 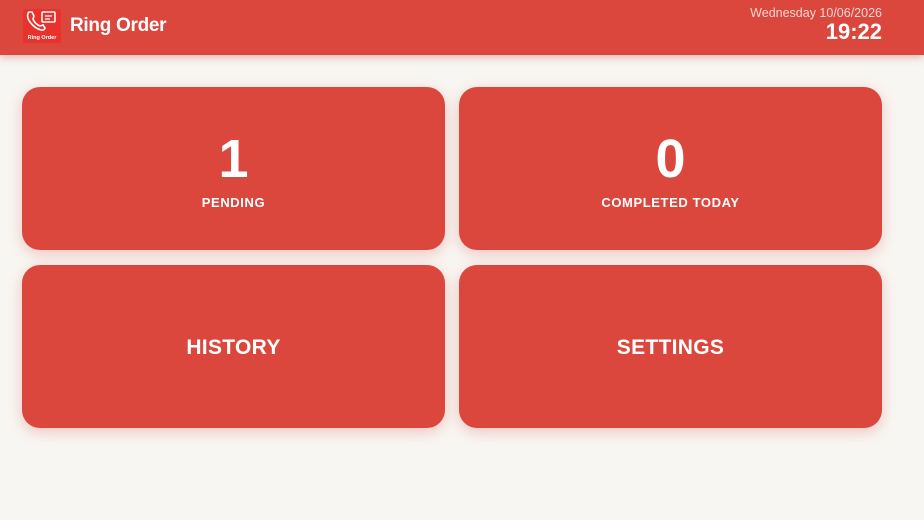 I want to click on completed-today-card: 0 COMPLETED TODAY, so click(x=670, y=168).